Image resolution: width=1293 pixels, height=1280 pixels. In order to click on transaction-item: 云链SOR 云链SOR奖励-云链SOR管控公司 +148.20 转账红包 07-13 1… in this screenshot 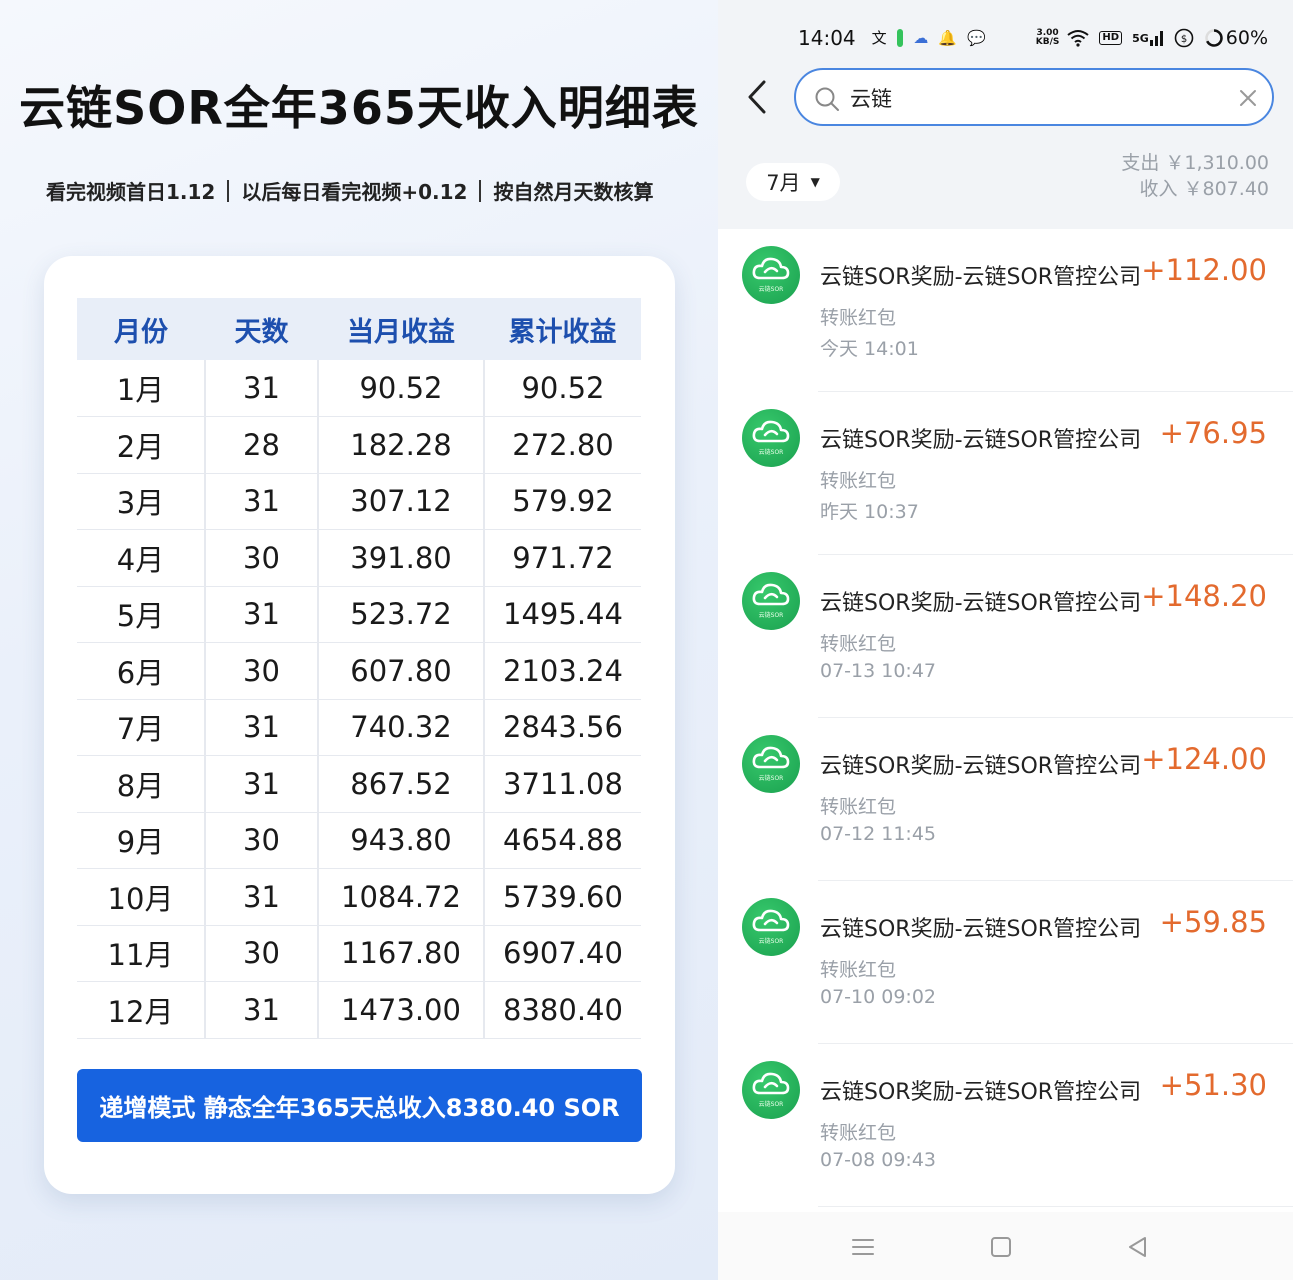, I will do `click(1005, 636)`.